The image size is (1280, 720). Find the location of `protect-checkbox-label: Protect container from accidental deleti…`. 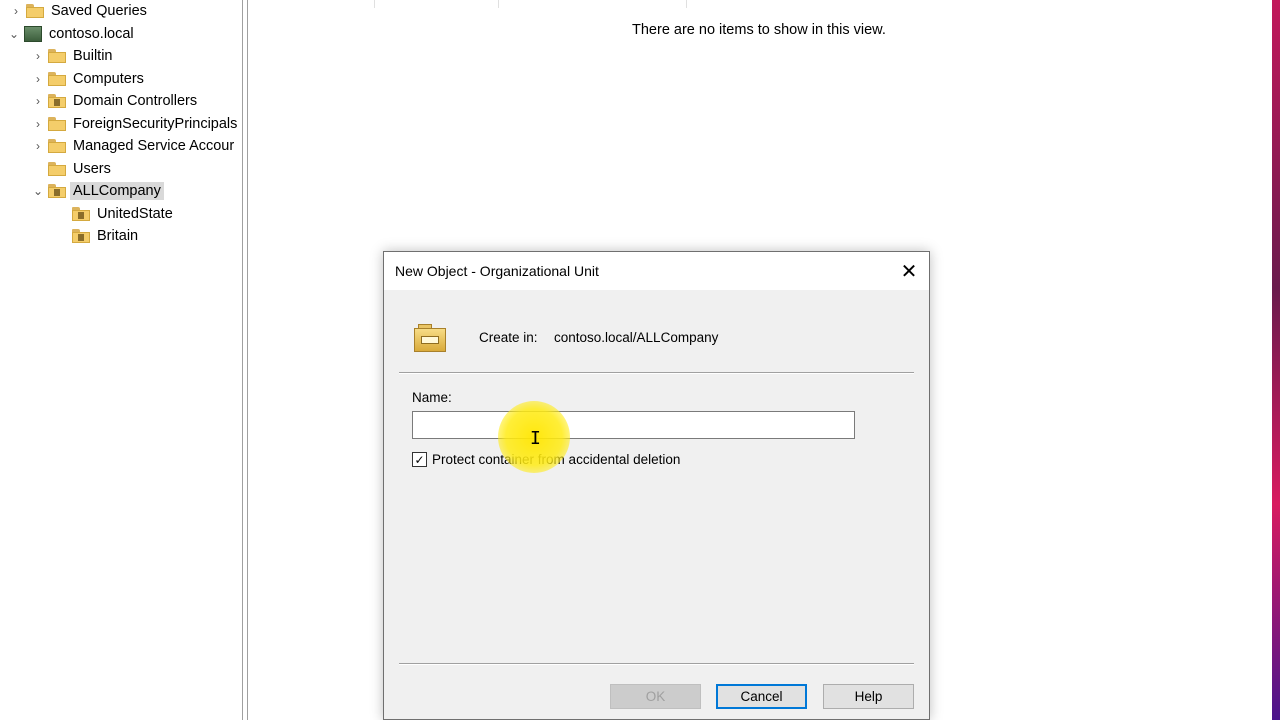

protect-checkbox-label: Protect container from accidental deleti… is located at coordinates (556, 459).